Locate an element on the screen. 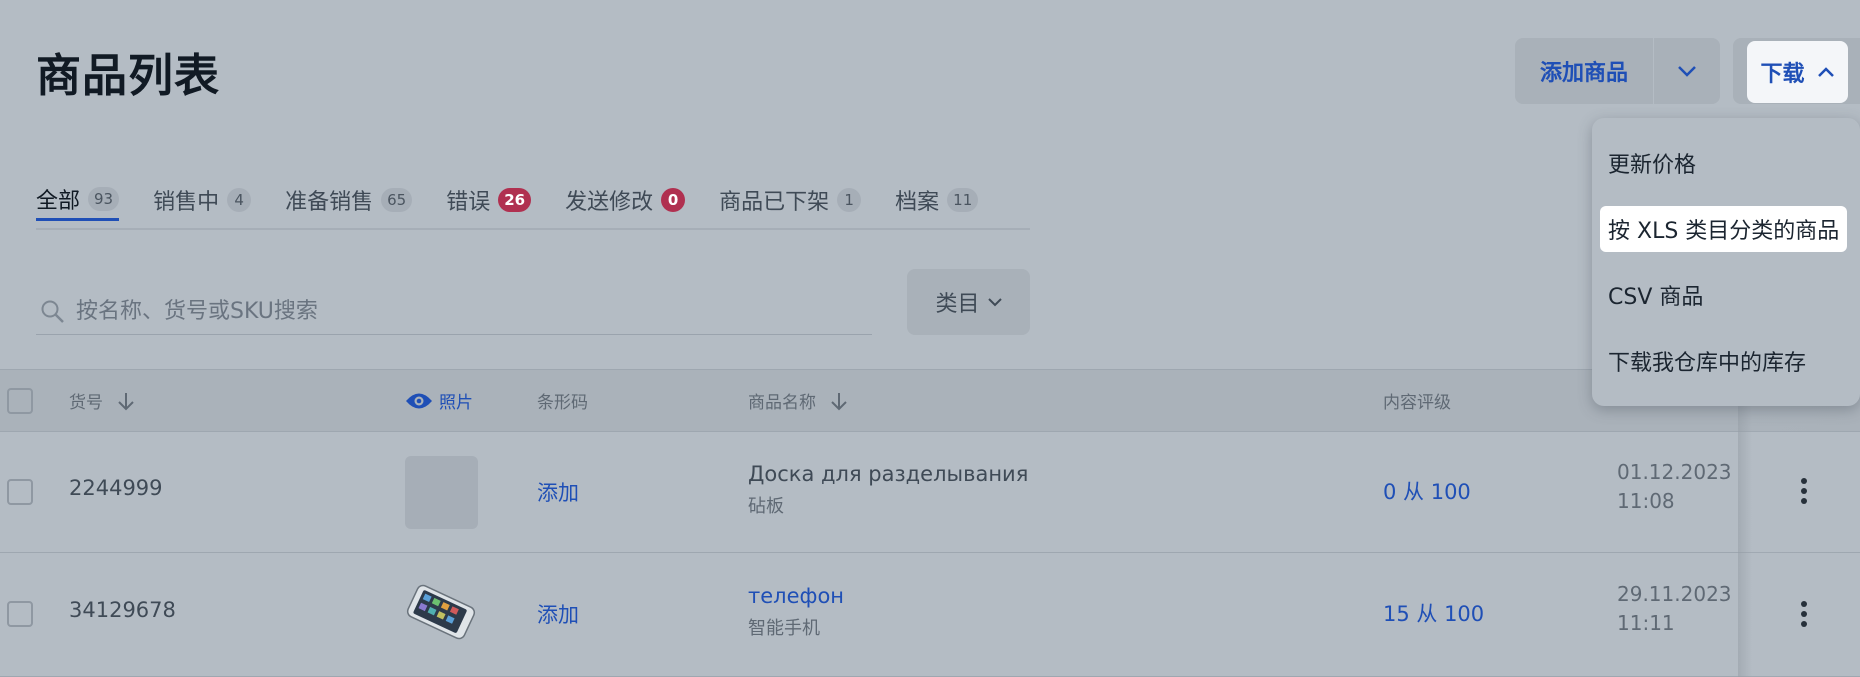 This screenshot has height=677, width=1860. row-date: 01.12.2023 is located at coordinates (1674, 472).